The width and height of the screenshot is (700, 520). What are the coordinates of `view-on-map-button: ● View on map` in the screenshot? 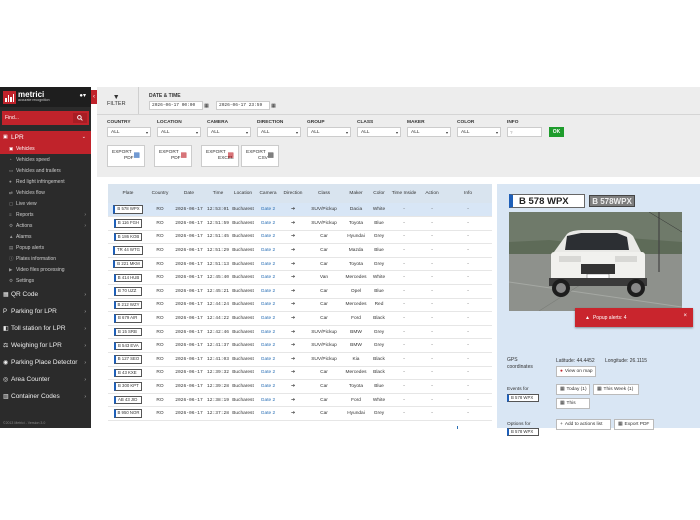 It's located at (576, 371).